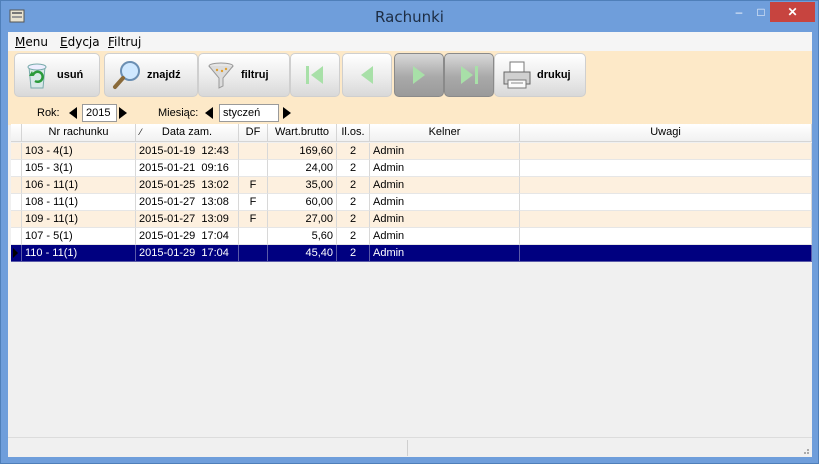 The image size is (819, 464). What do you see at coordinates (353, 133) in the screenshot?
I see `header-il-os: Il.os.` at bounding box center [353, 133].